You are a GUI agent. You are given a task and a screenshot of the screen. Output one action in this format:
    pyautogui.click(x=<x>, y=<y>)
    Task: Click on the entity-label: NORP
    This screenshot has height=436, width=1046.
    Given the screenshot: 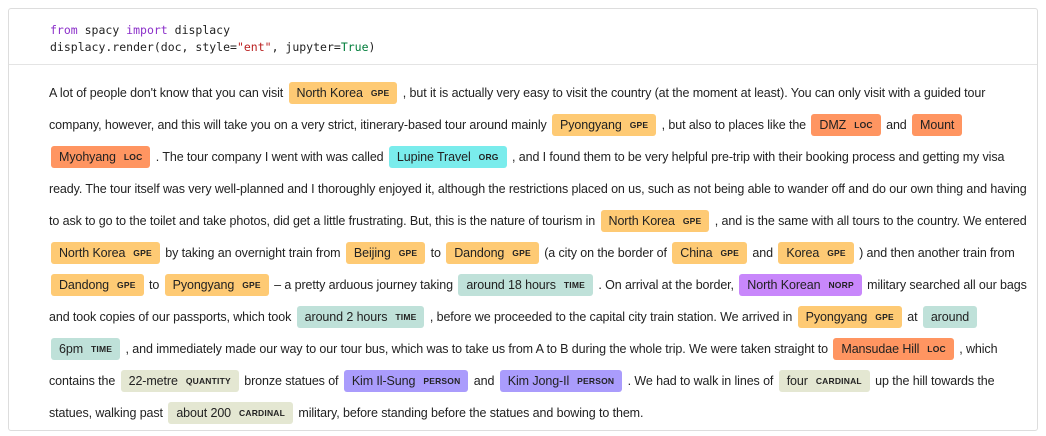 What is the action you would take?
    pyautogui.click(x=841, y=285)
    